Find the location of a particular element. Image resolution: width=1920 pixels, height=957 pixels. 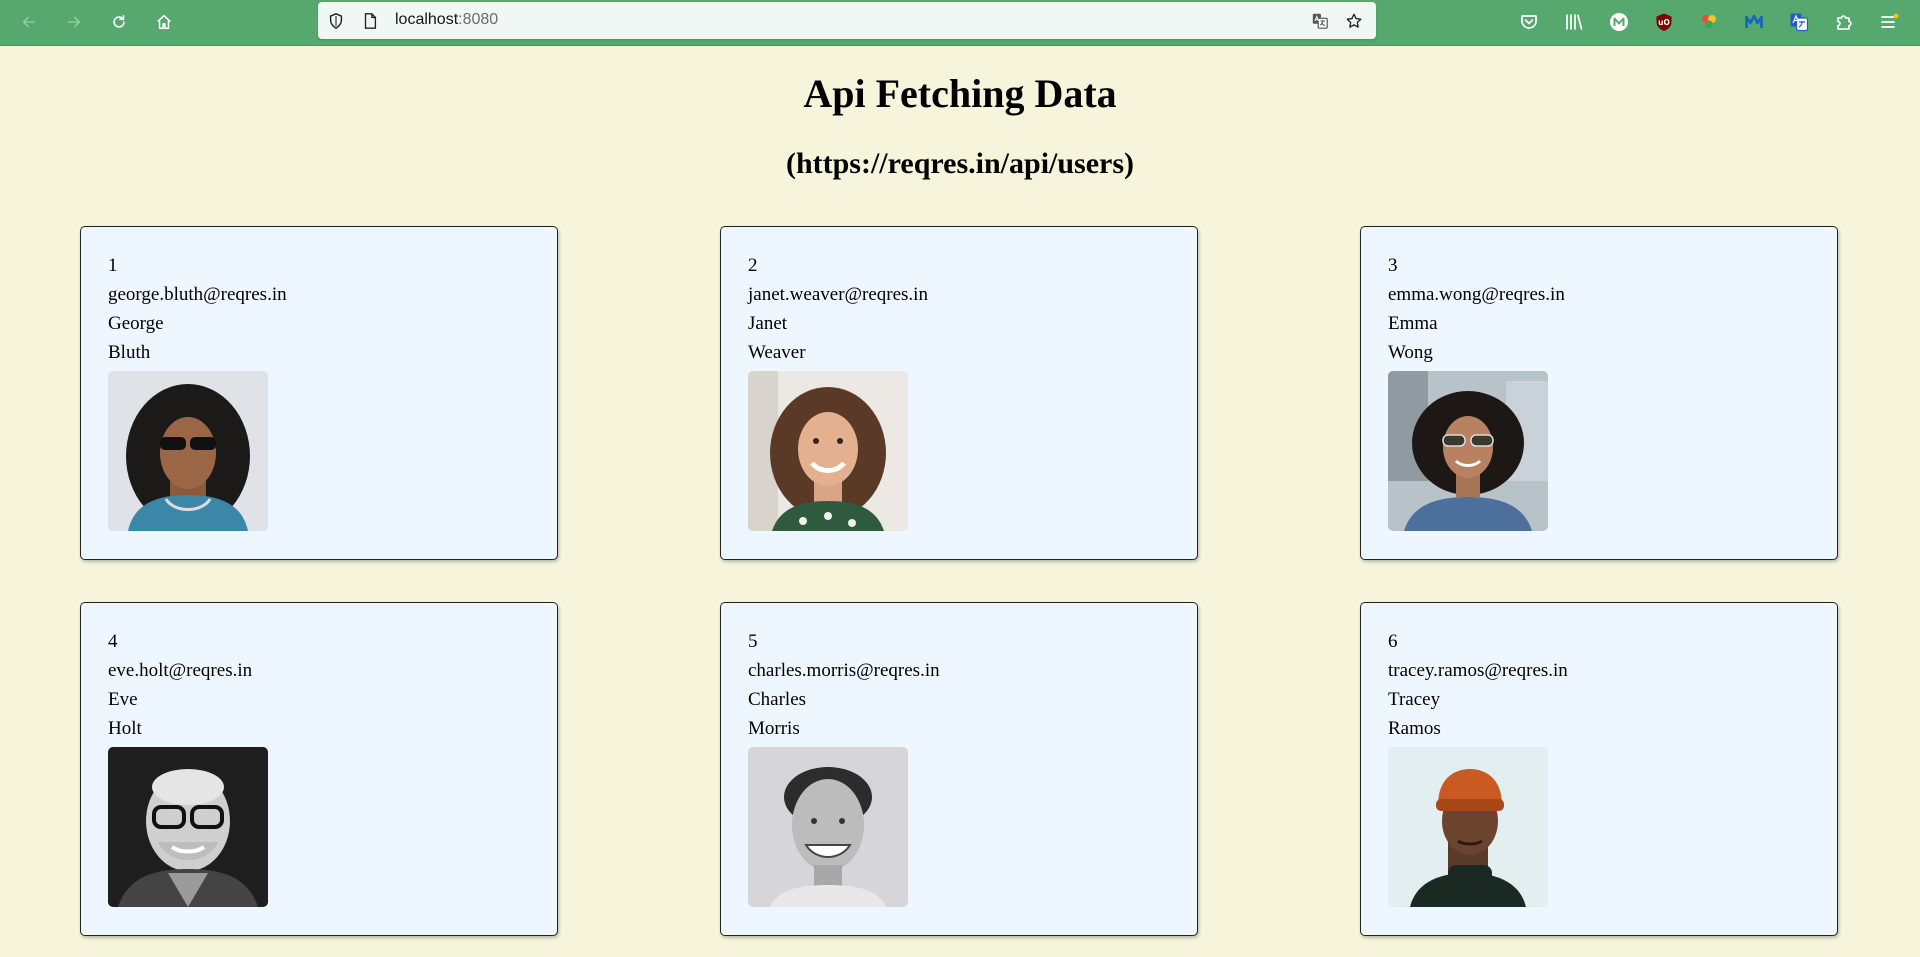

page-icon is located at coordinates (370, 21).